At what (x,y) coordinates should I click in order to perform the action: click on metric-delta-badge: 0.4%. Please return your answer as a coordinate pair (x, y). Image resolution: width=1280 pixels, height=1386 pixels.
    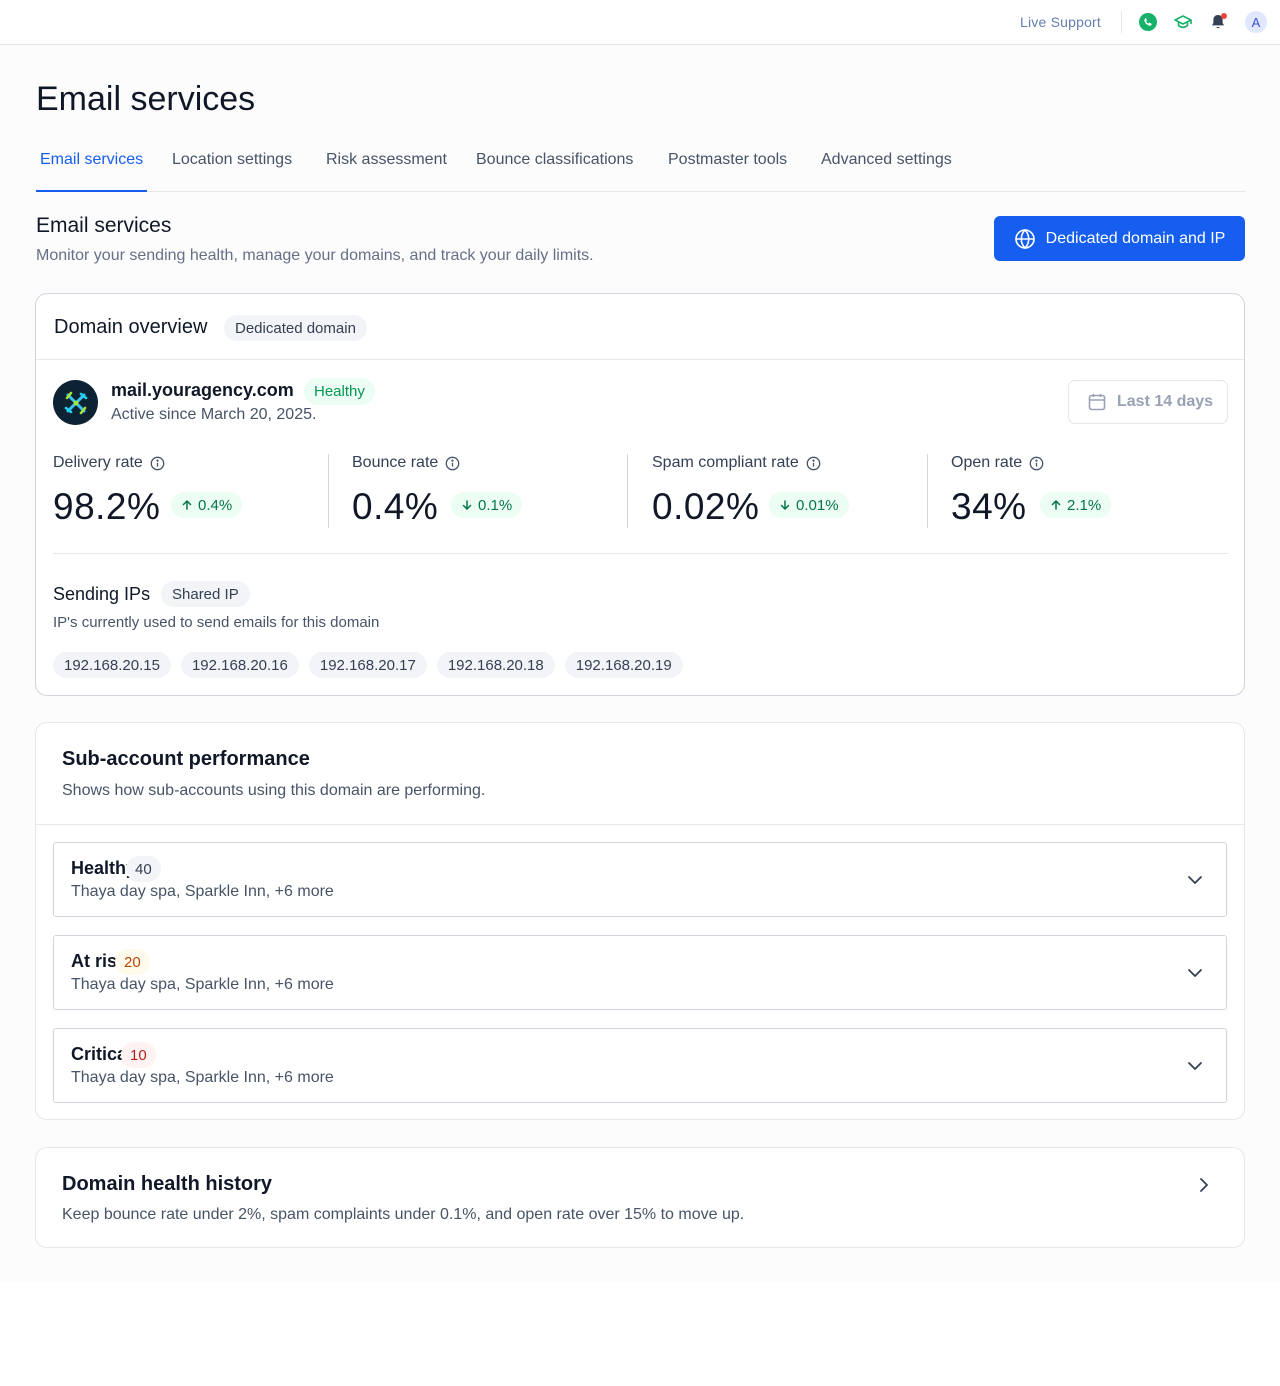
    Looking at the image, I should click on (207, 505).